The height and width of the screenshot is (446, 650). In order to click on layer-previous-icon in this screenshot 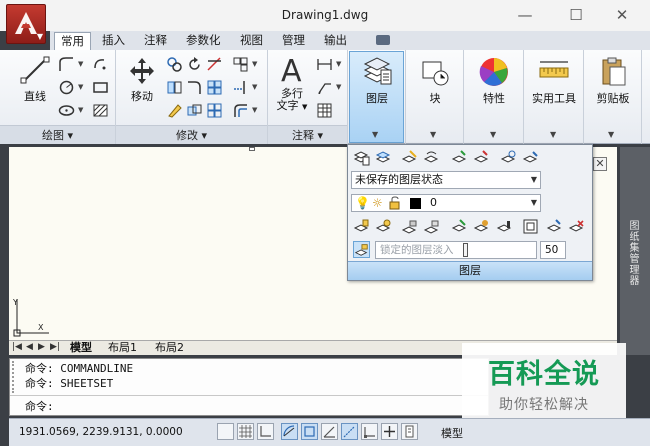, I will do `click(431, 157)`.